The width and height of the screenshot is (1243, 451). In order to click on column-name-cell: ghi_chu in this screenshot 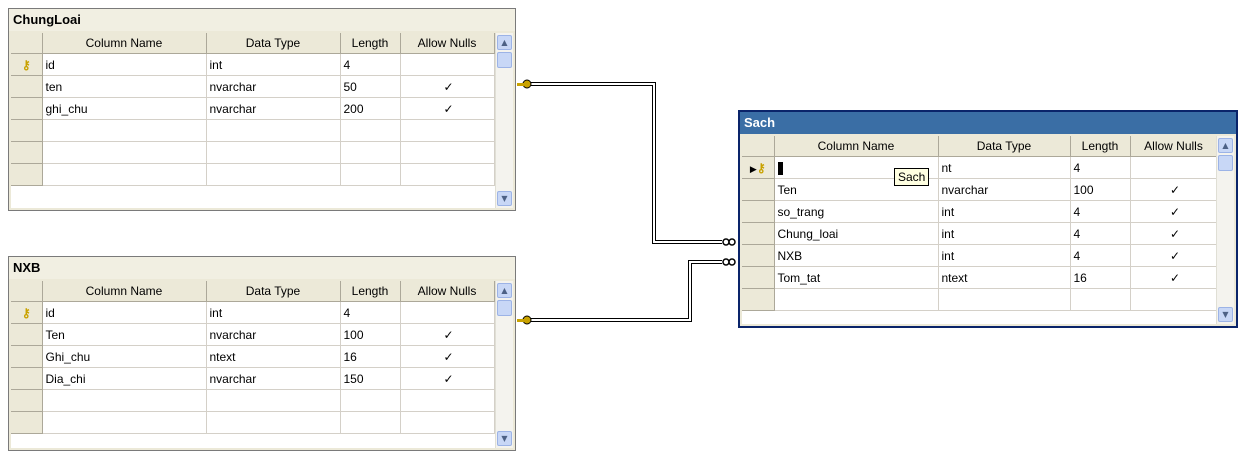, I will do `click(124, 108)`.